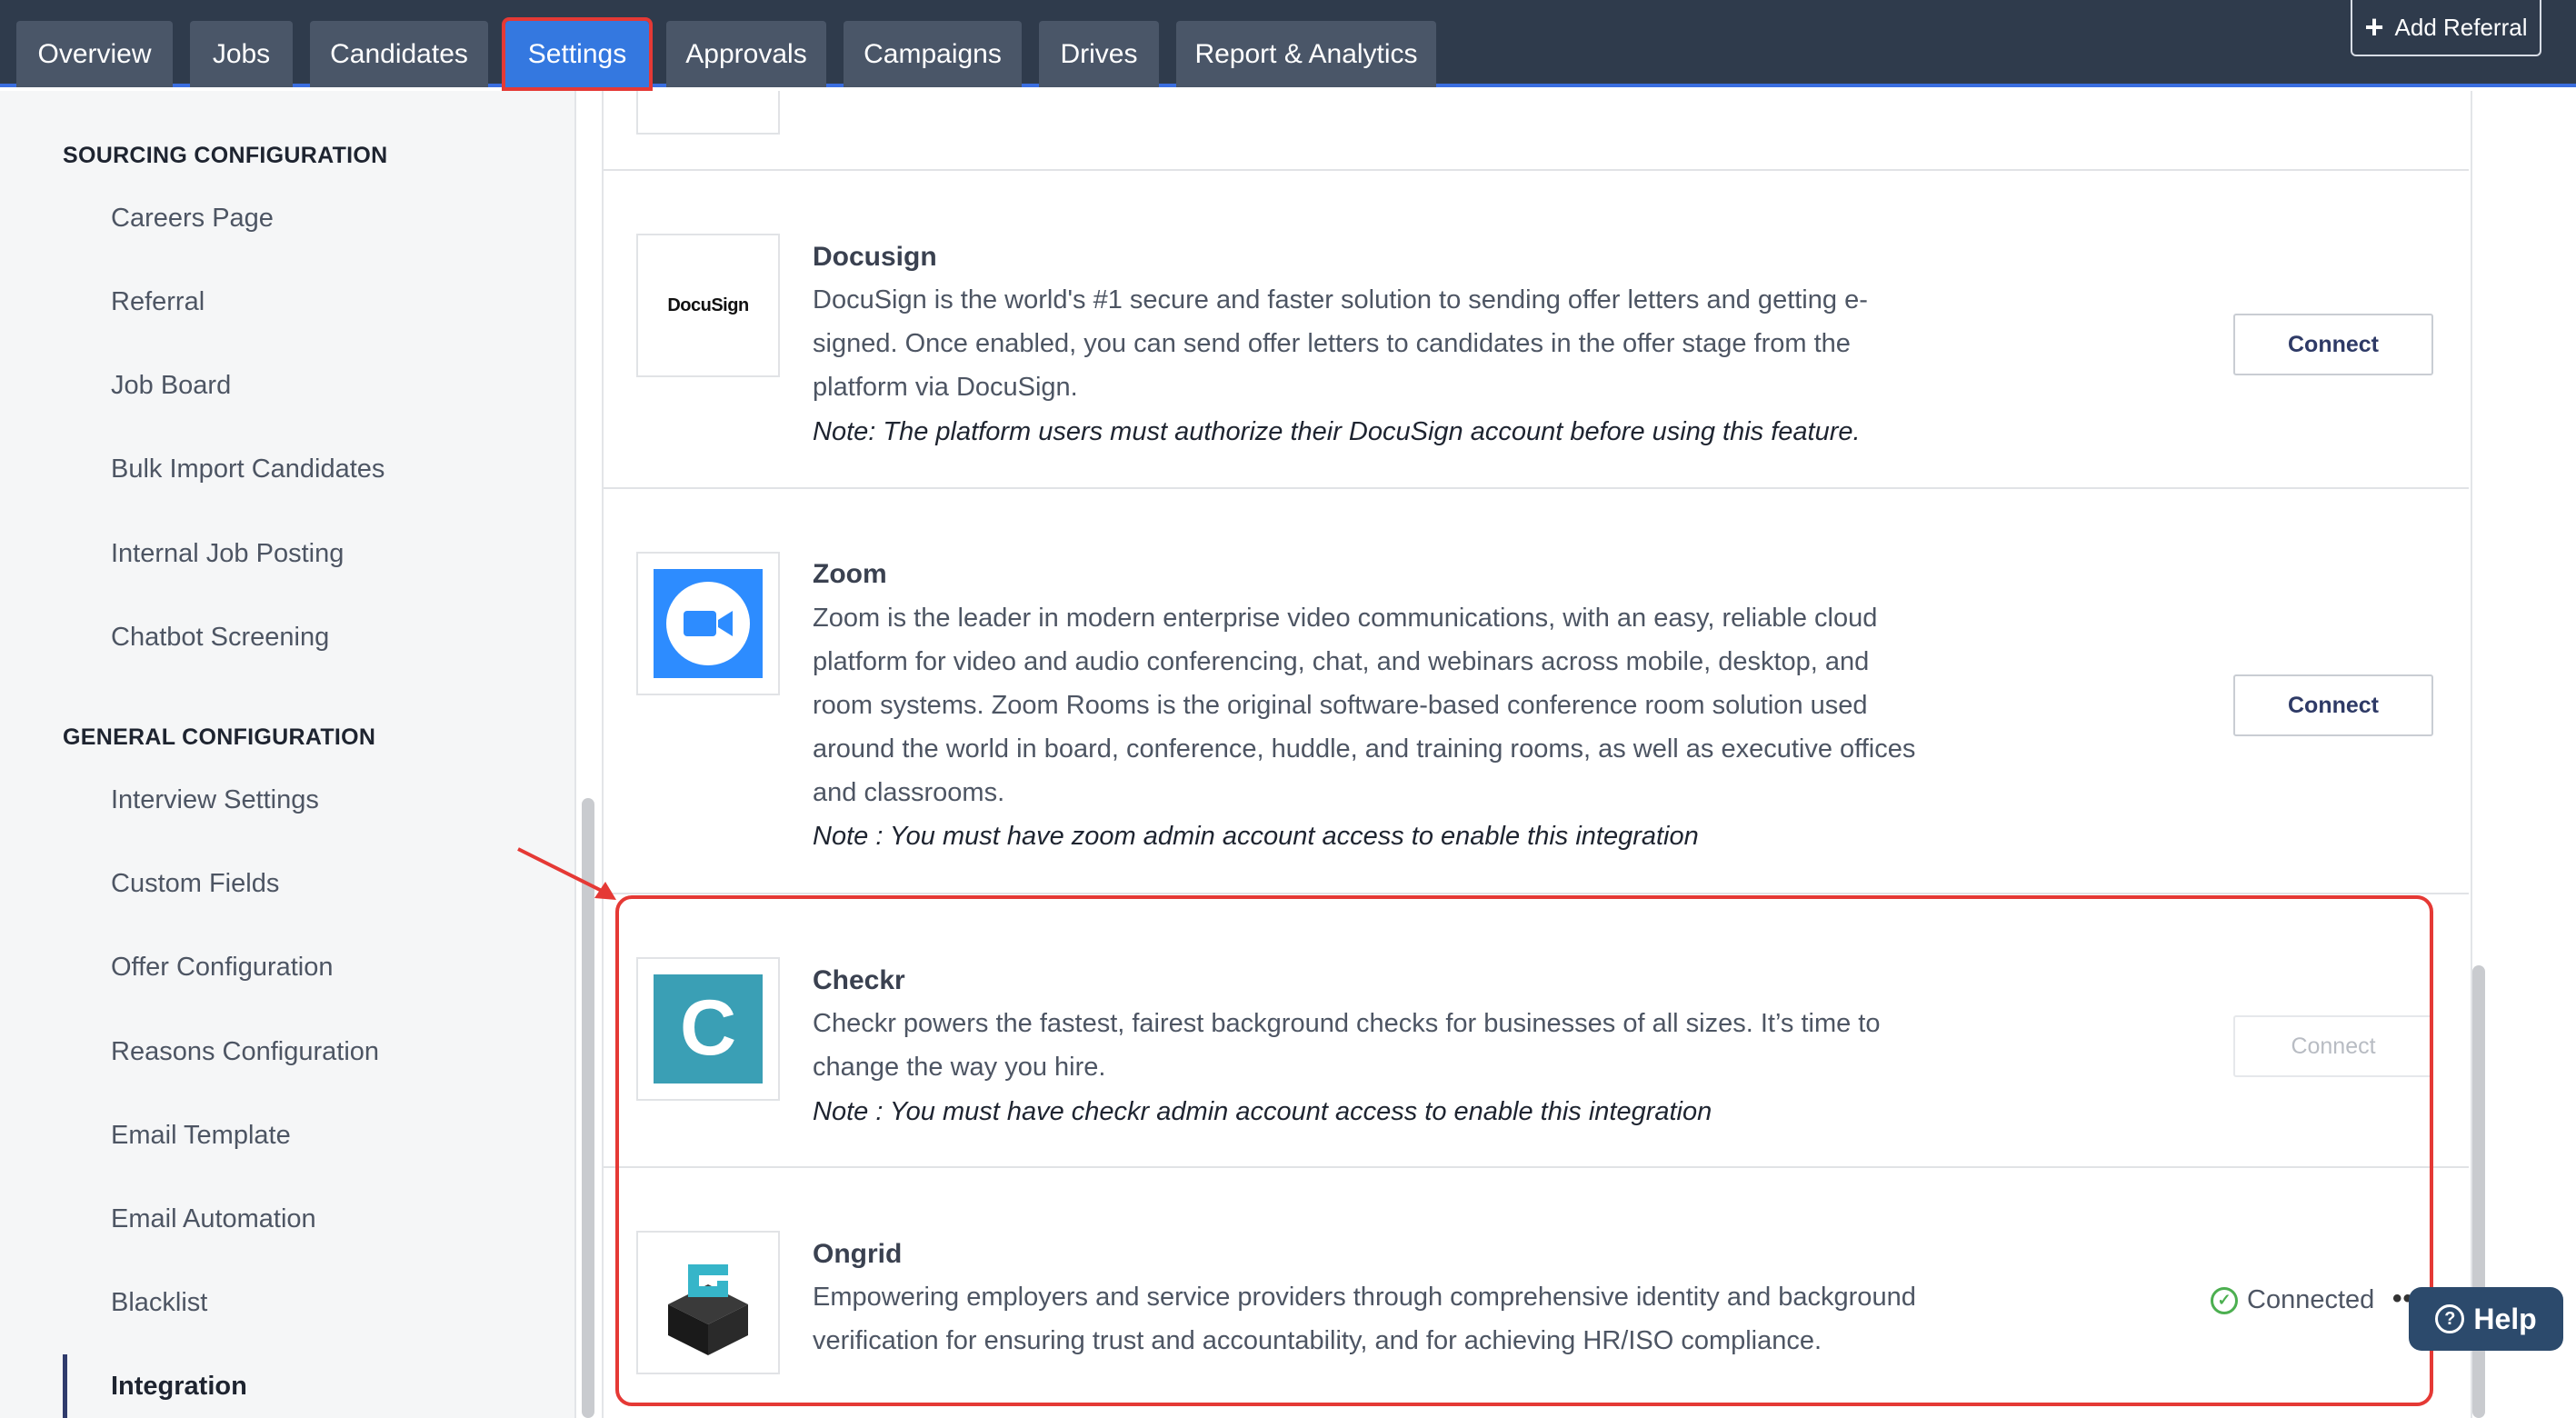 The width and height of the screenshot is (2576, 1418). Describe the element at coordinates (708, 305) in the screenshot. I see `docusign-logo: DocuSign` at that location.